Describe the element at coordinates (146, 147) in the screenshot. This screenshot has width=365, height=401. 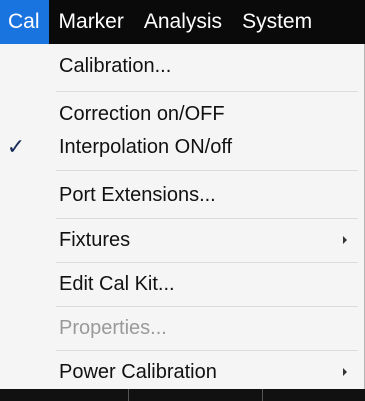
I see `menu-item-label: Interpolation ON/off` at that location.